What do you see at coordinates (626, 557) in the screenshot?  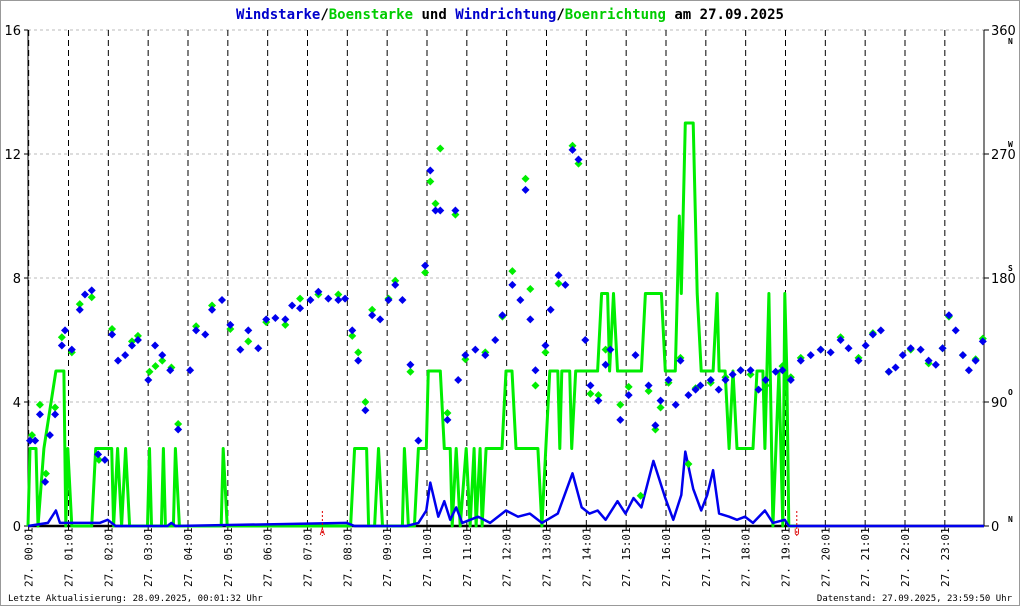 I see `x-tick-label: 27. 15:01` at bounding box center [626, 557].